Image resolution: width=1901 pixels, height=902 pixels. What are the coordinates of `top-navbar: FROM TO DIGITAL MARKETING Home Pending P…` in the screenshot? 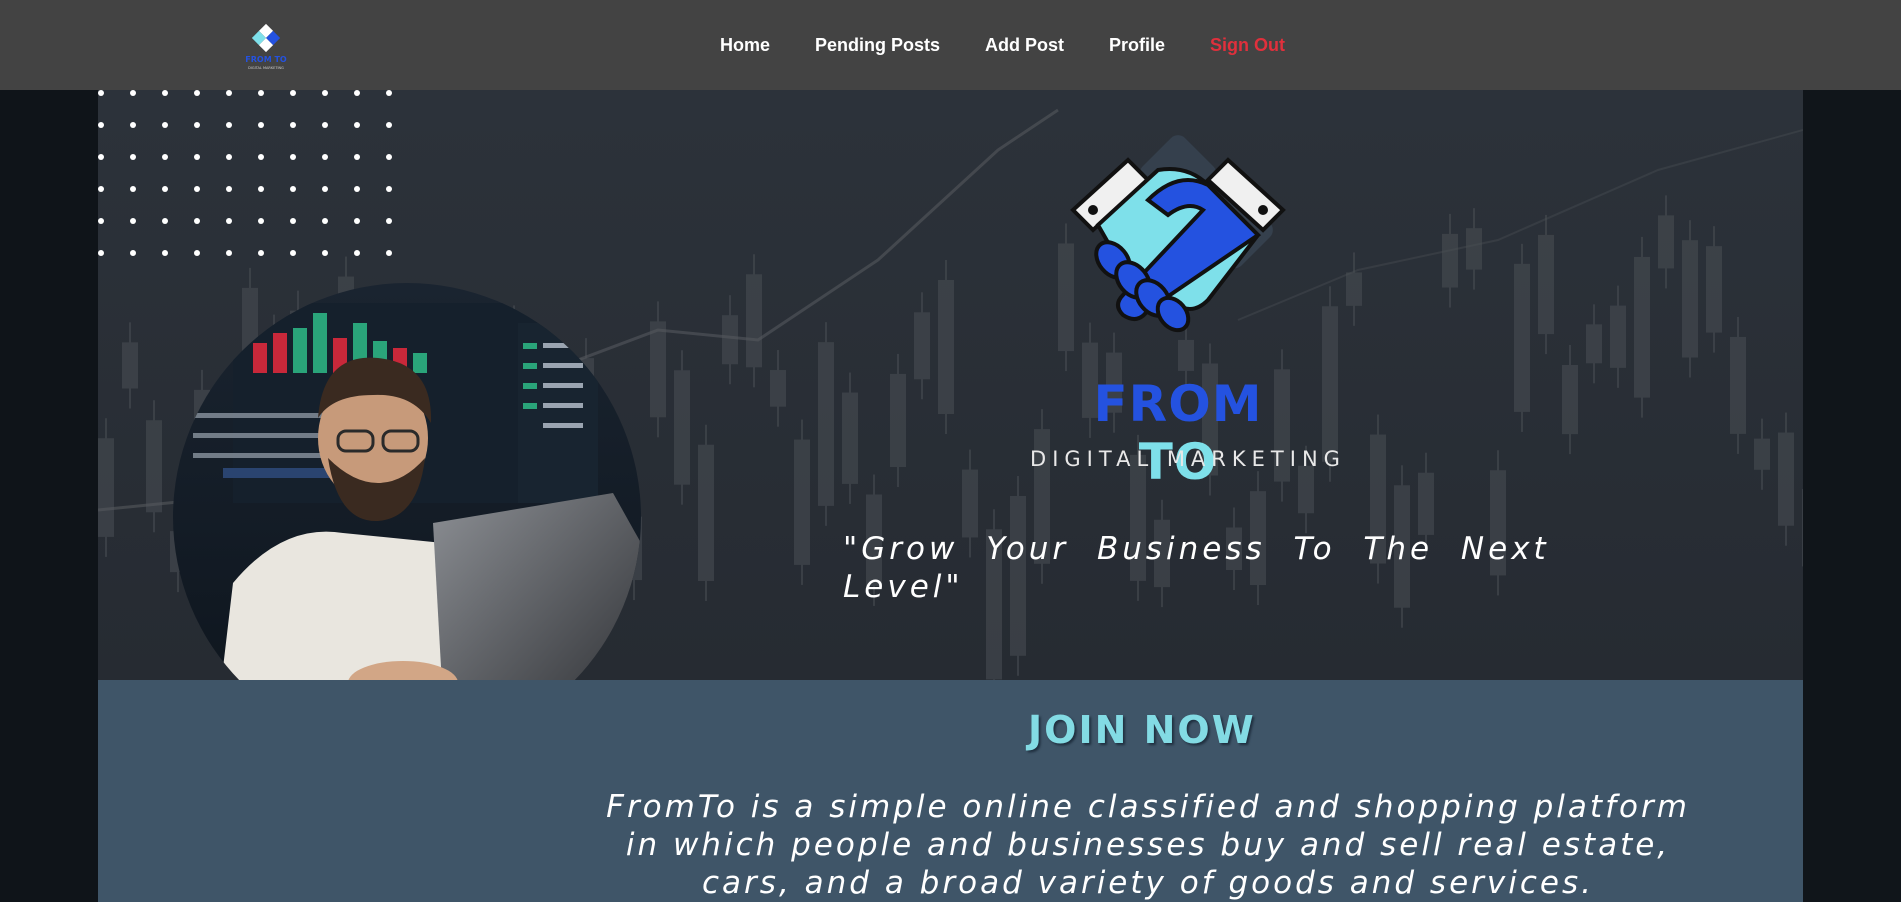 It's located at (950, 45).